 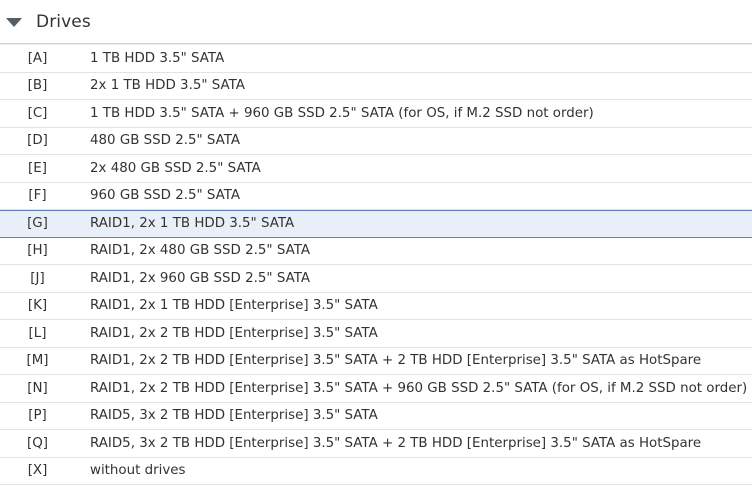 What do you see at coordinates (37, 224) in the screenshot?
I see `option-key: [G]` at bounding box center [37, 224].